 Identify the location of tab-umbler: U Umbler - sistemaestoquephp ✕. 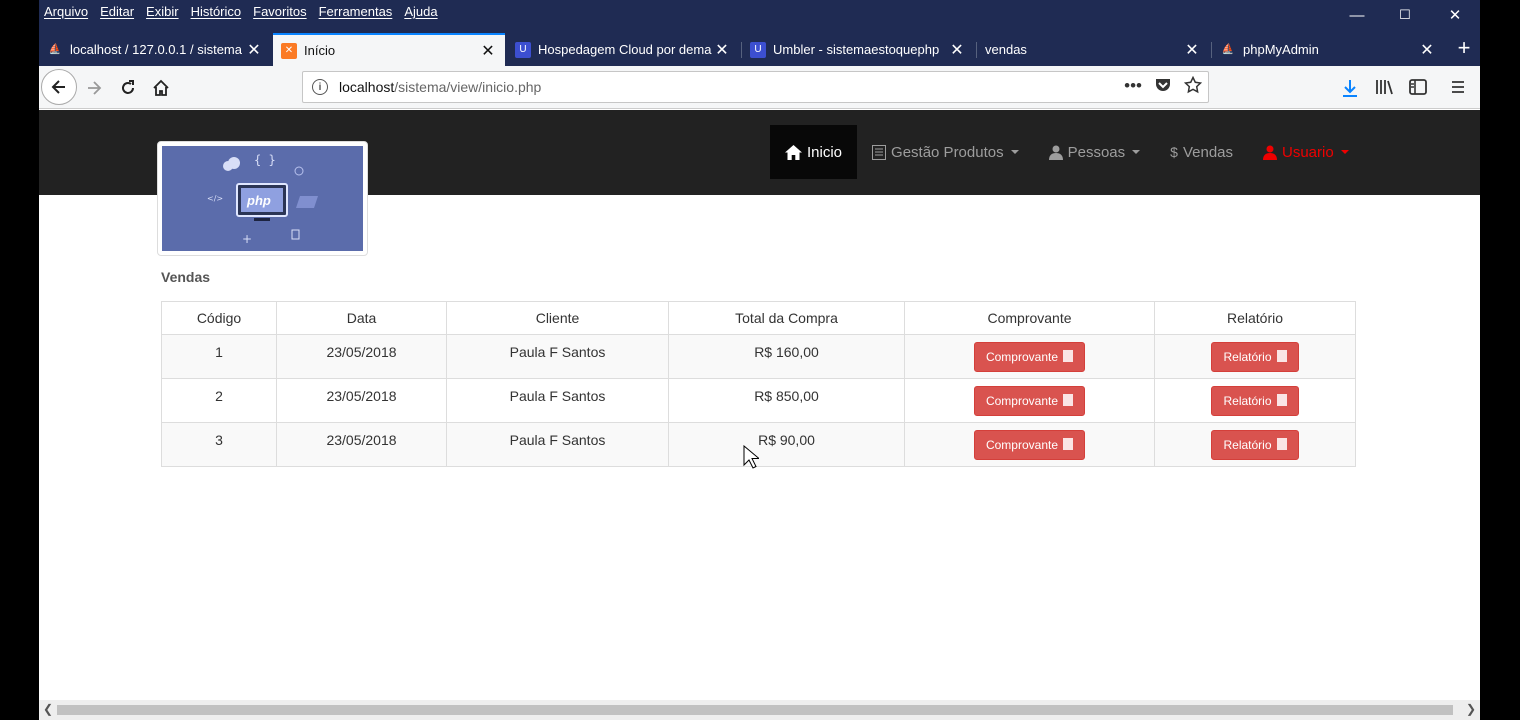
(858, 49).